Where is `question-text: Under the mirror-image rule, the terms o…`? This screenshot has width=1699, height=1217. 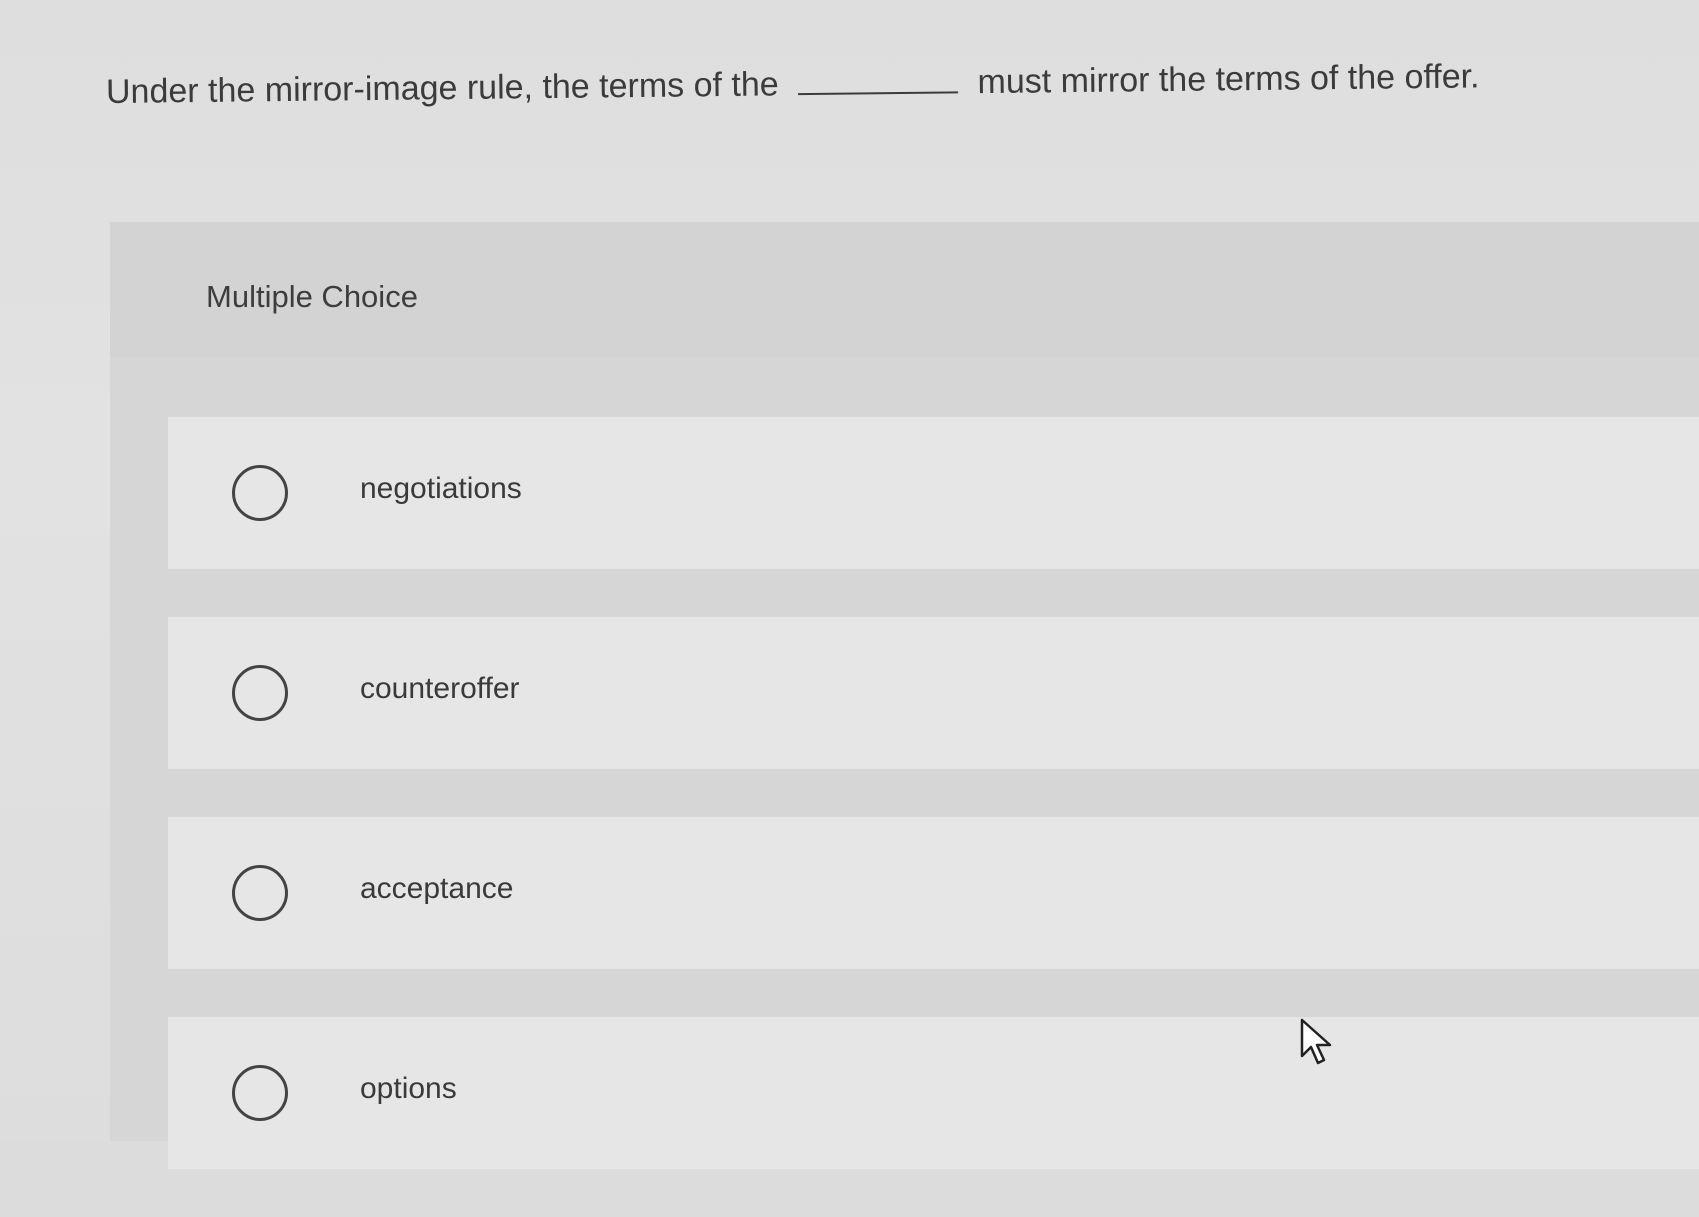 question-text: Under the mirror-image rule, the terms o… is located at coordinates (836, 83).